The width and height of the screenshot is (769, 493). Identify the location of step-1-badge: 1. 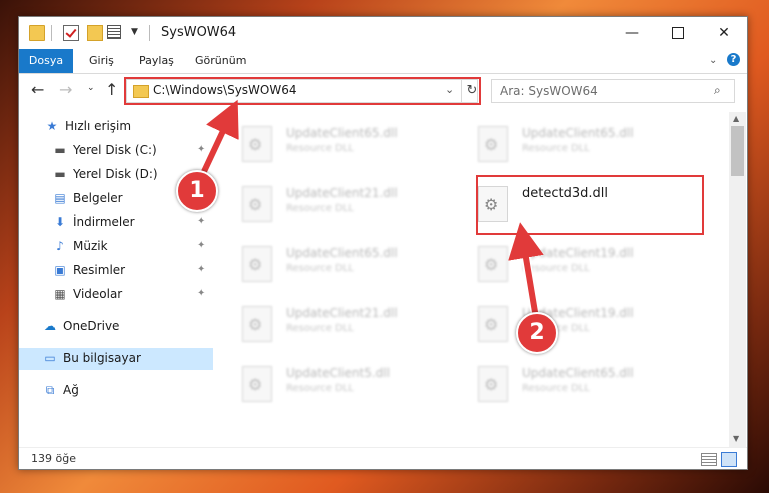
(197, 191).